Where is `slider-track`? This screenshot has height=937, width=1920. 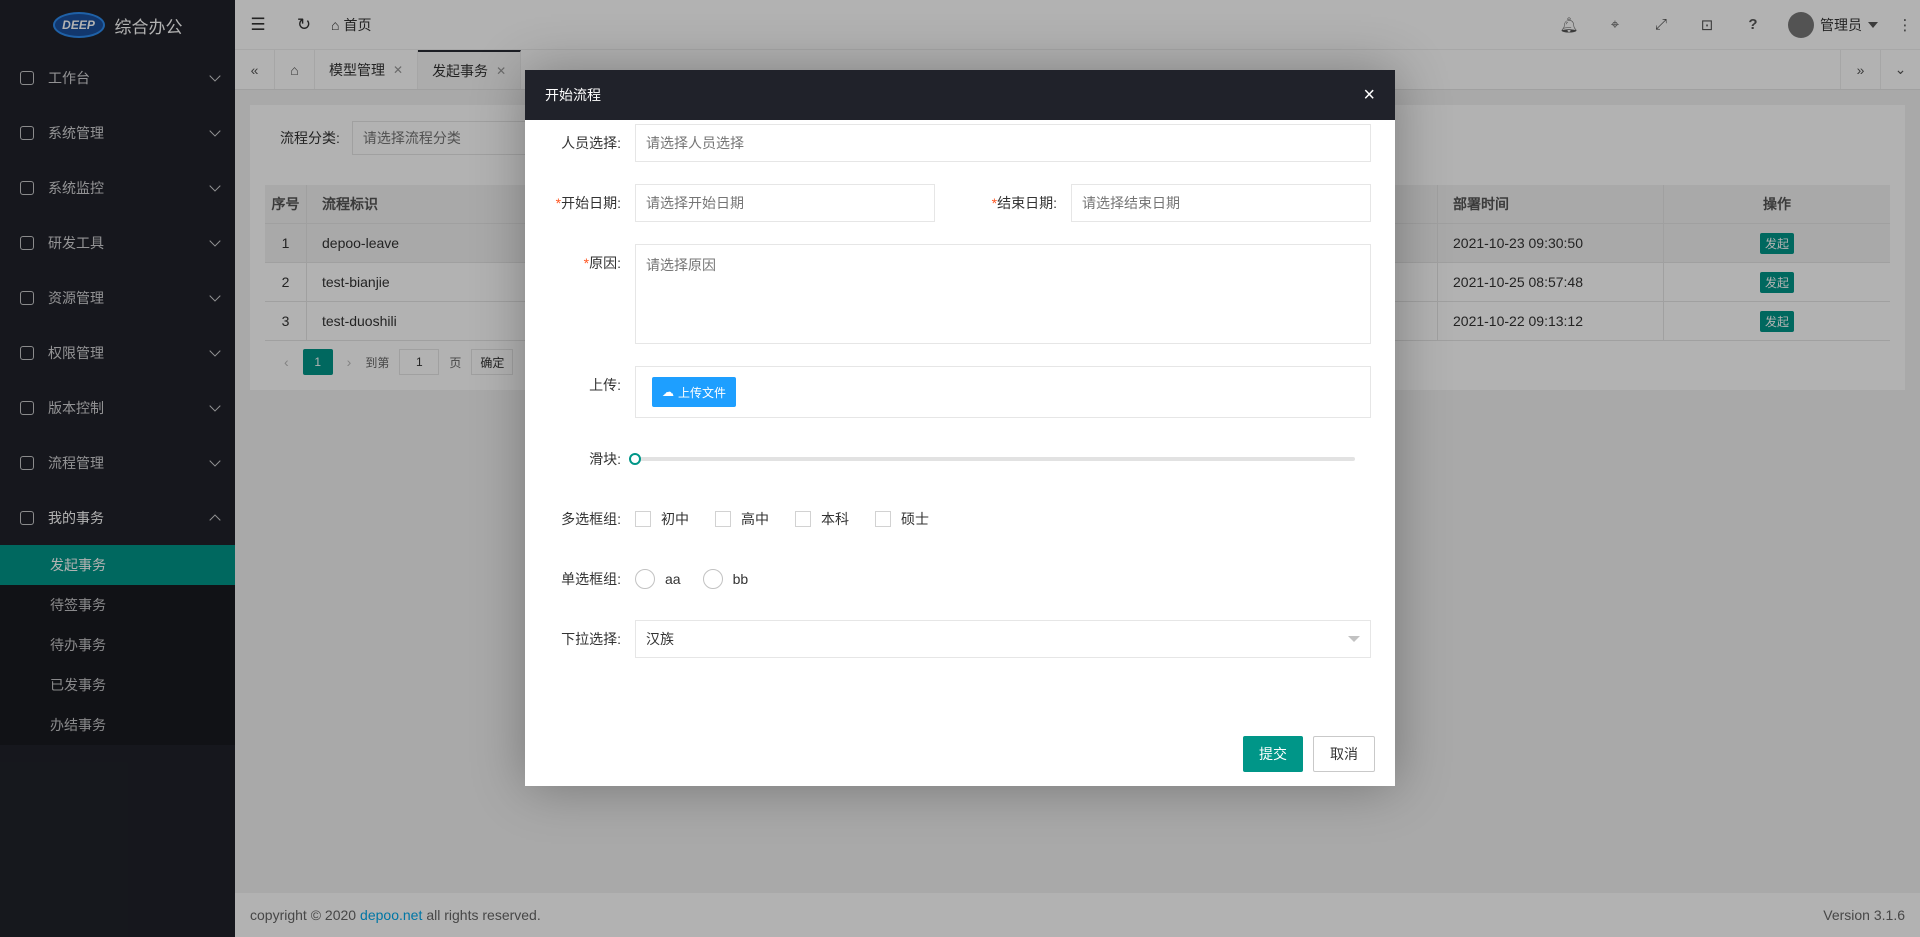
slider-track is located at coordinates (995, 459).